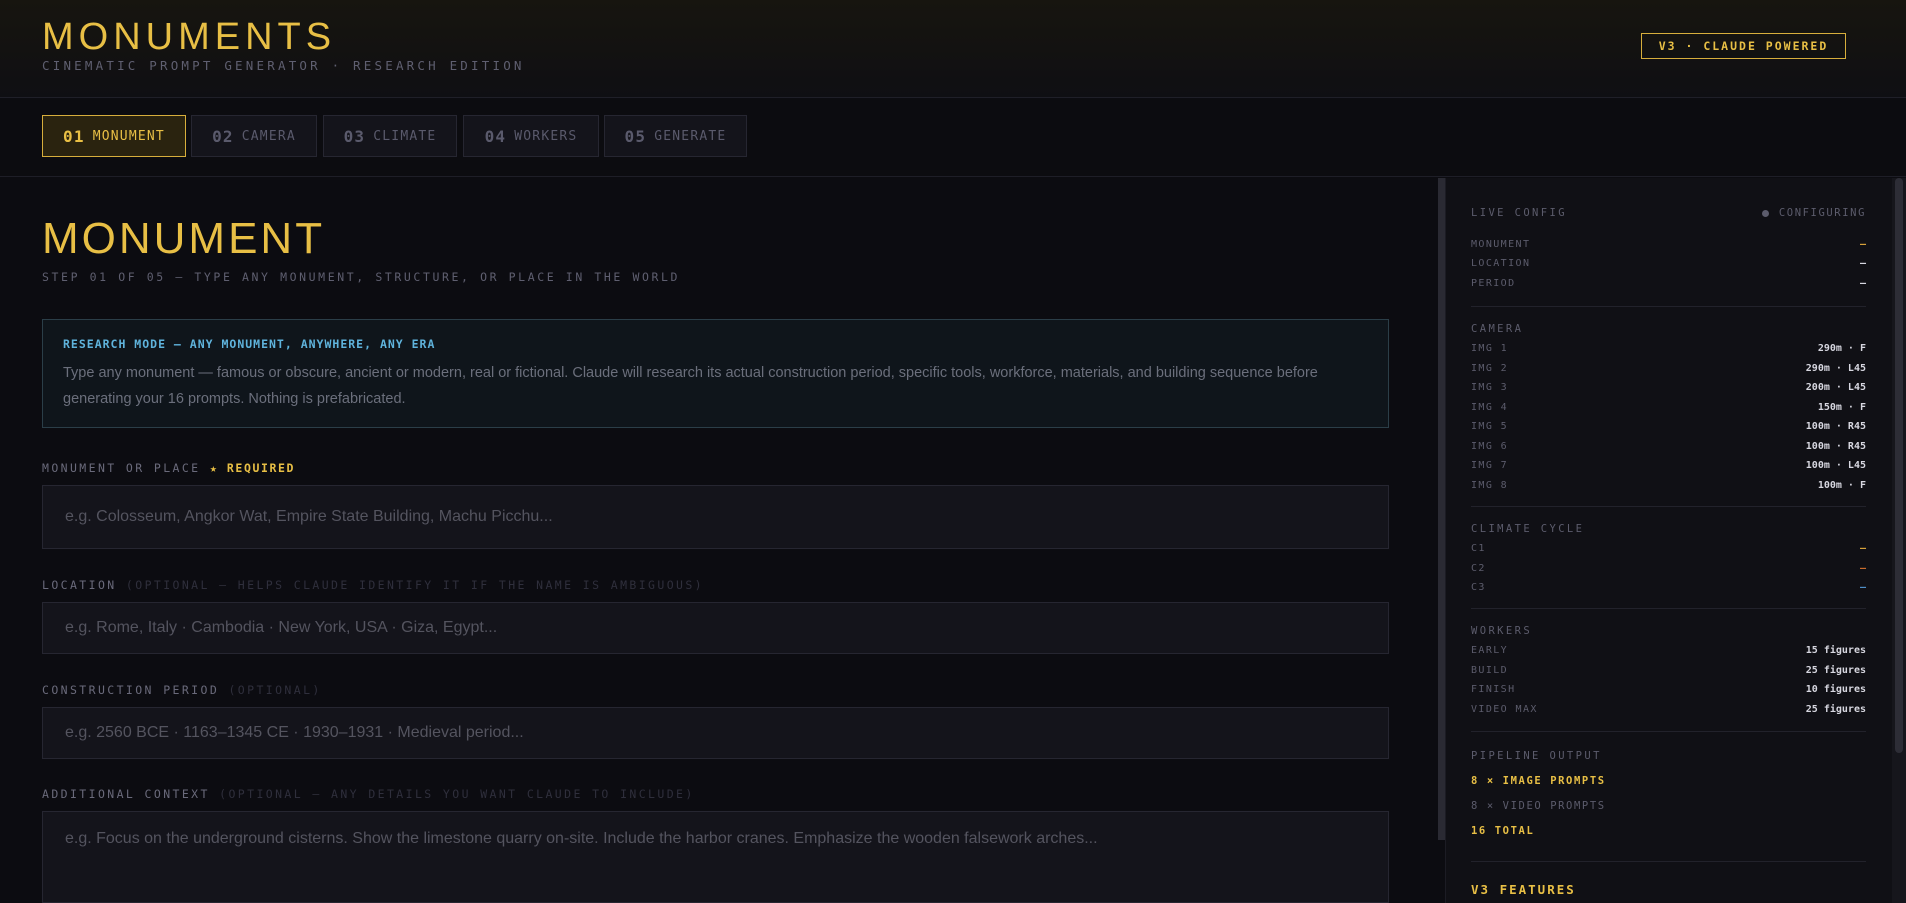  Describe the element at coordinates (1899, 465) in the screenshot. I see `scrollbar-thumb` at that location.